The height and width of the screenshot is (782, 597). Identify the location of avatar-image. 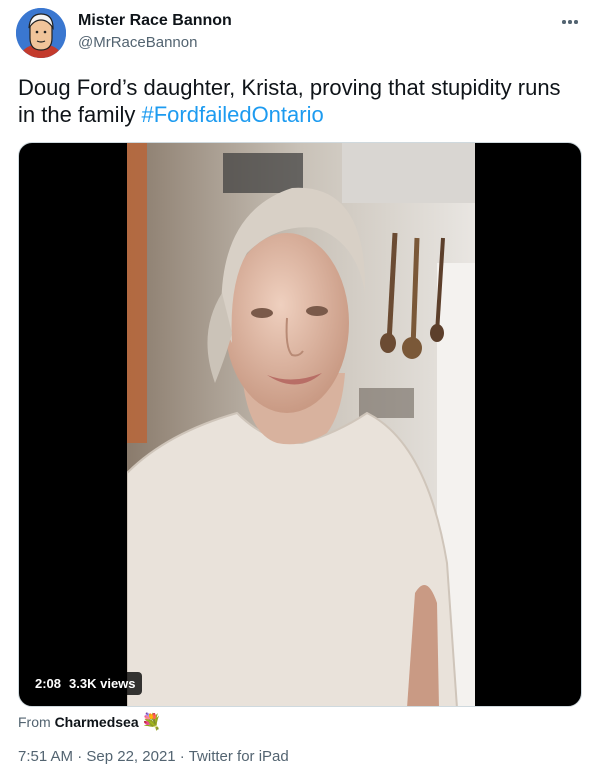
(41, 33).